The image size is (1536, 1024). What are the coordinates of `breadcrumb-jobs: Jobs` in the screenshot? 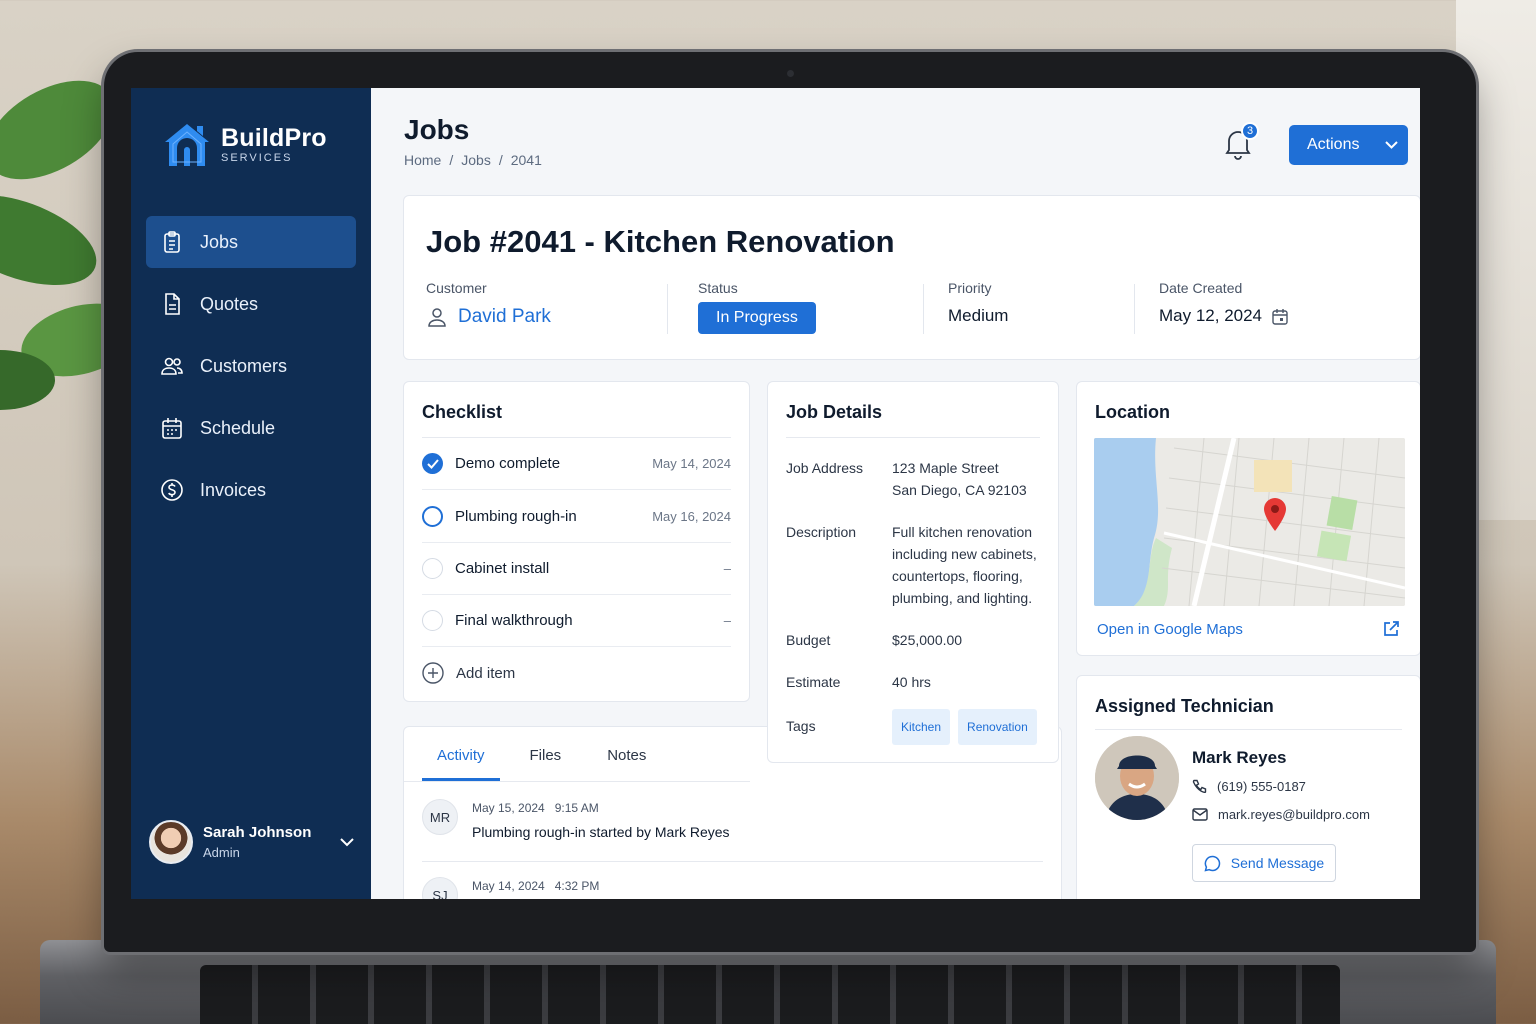 It's located at (476, 160).